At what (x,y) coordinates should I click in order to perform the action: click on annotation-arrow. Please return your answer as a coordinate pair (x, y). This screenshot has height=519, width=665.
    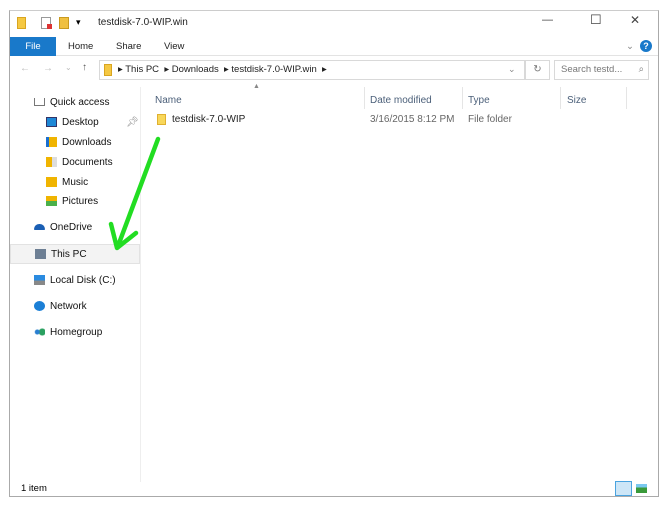
    Looking at the image, I should click on (134, 193).